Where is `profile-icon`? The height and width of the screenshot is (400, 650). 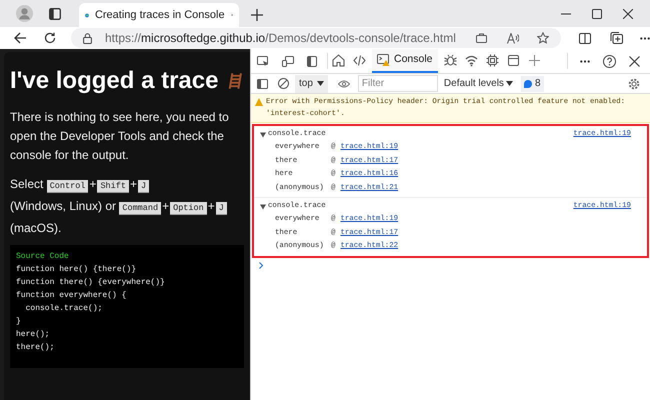
profile-icon is located at coordinates (24, 13).